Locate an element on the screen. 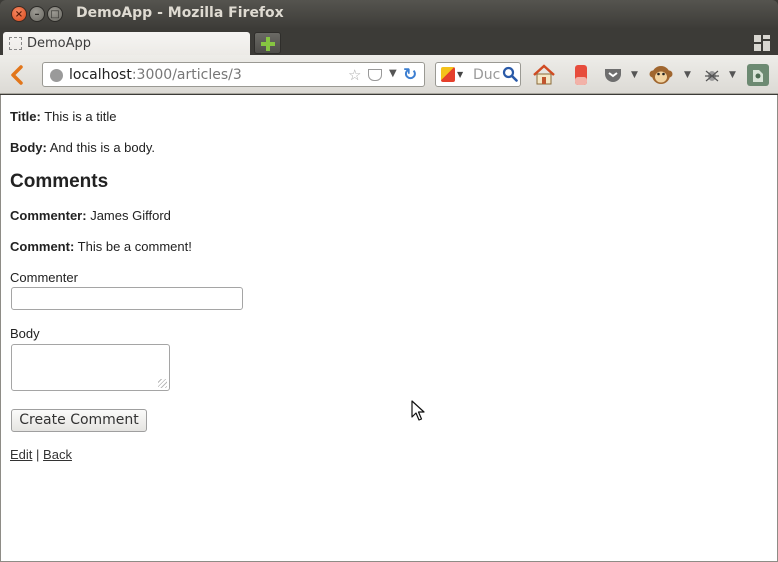 The image size is (778, 562). search-engine-icon is located at coordinates (448, 74).